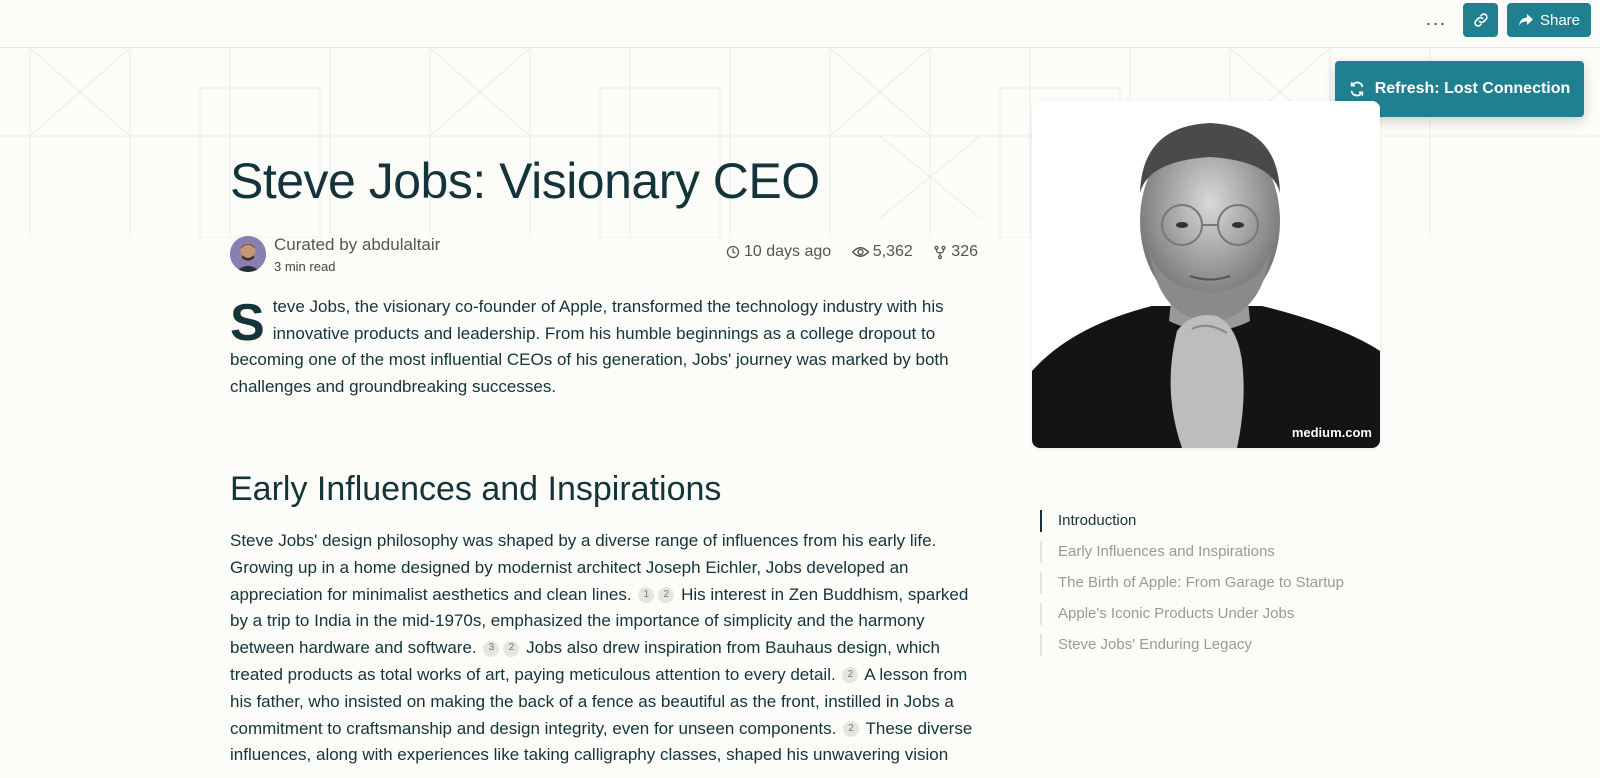 The width and height of the screenshot is (1600, 778). I want to click on refresh-icon, so click(1356, 89).